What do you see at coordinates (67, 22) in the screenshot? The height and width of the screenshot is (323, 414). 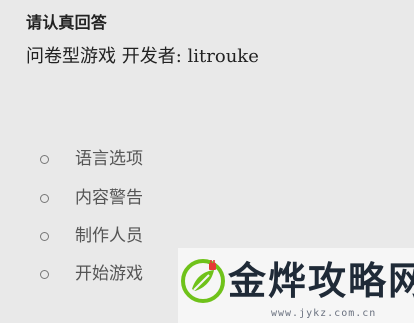 I see `page-title: 请认真回答` at bounding box center [67, 22].